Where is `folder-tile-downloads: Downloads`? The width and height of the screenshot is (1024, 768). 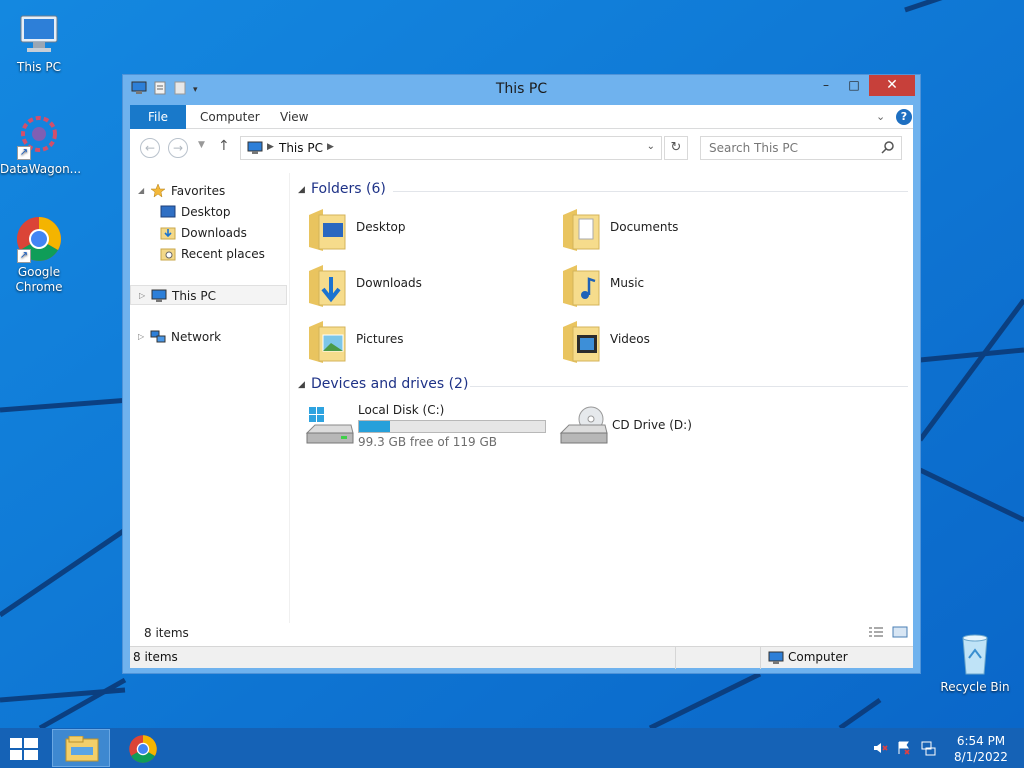 folder-tile-downloads: Downloads is located at coordinates (418, 286).